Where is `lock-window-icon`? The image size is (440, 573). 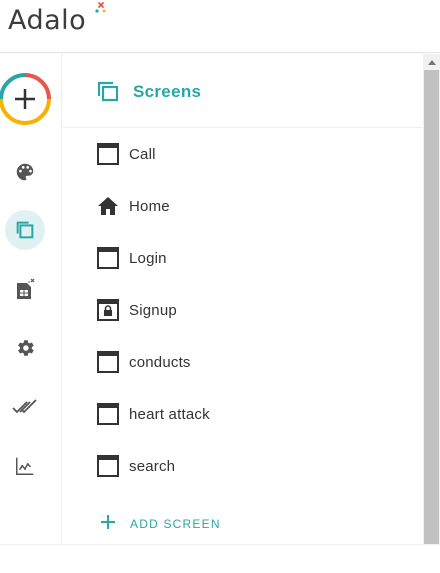
lock-window-icon is located at coordinates (108, 310).